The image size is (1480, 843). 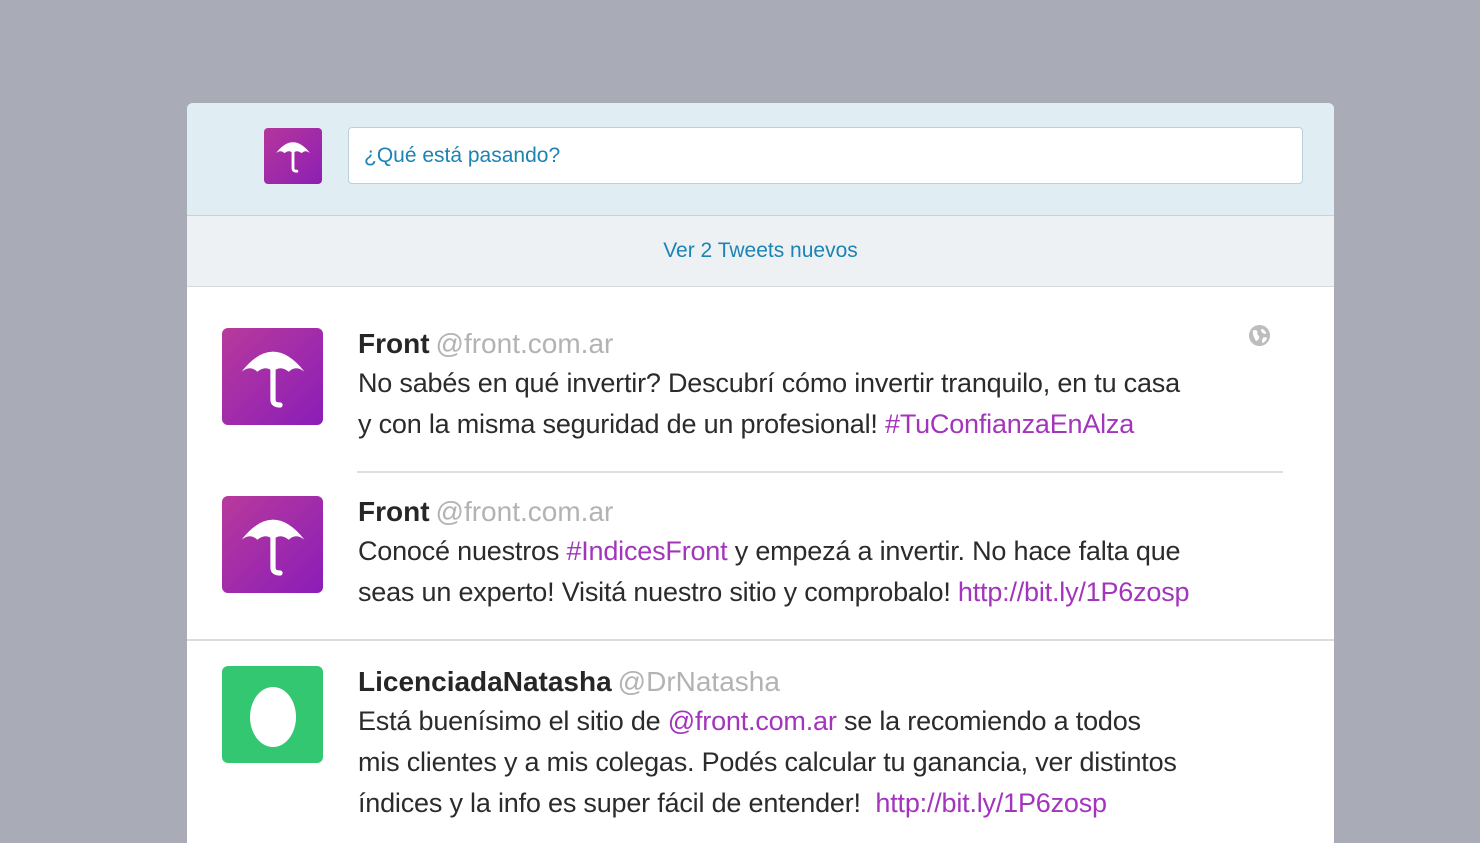 I want to click on mention-link: @front.com.ar, so click(x=752, y=721).